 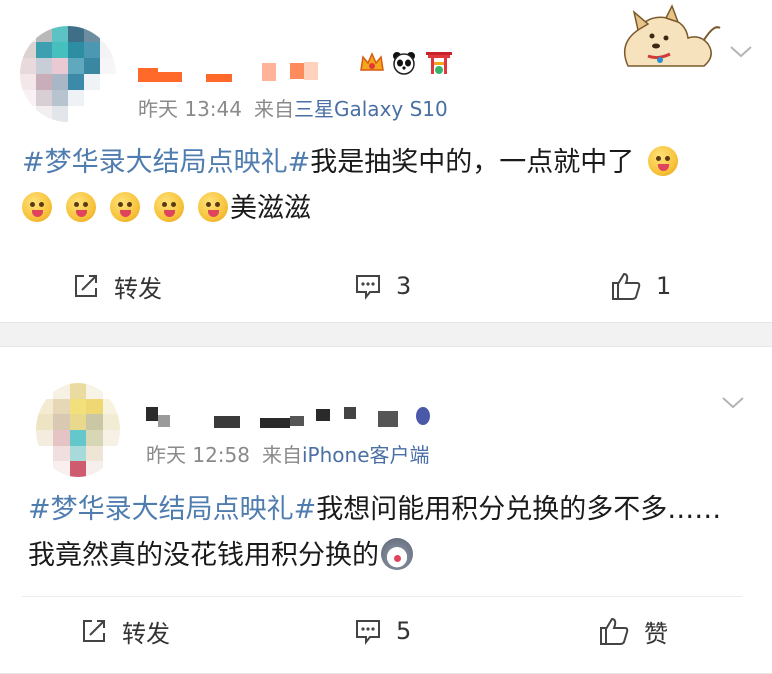 What do you see at coordinates (665, 40) in the screenshot?
I see `decorative-dog-sticker-icon` at bounding box center [665, 40].